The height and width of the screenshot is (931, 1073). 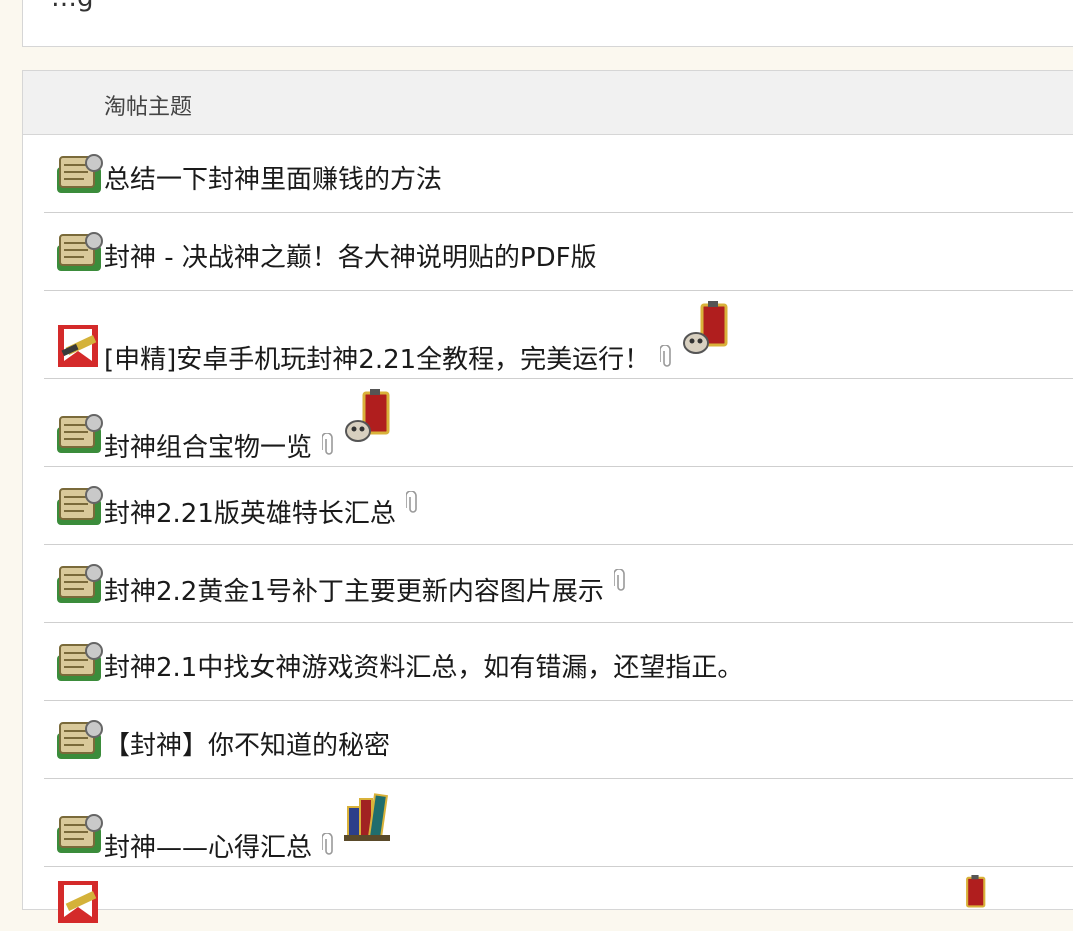 I want to click on thread-row: 总结一下封神里面赚钱的方法, so click(x=558, y=174).